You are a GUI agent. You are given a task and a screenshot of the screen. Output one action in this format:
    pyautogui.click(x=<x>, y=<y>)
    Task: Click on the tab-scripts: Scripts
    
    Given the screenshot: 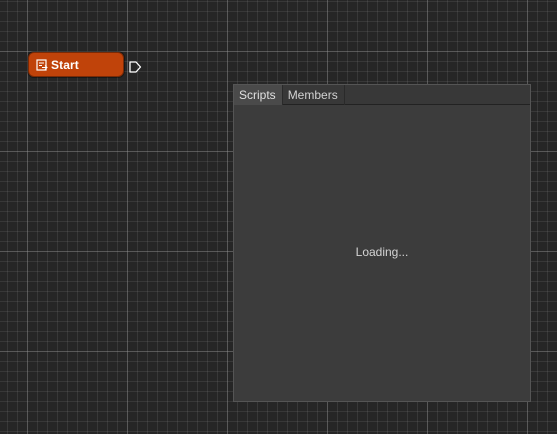 What is the action you would take?
    pyautogui.click(x=258, y=95)
    